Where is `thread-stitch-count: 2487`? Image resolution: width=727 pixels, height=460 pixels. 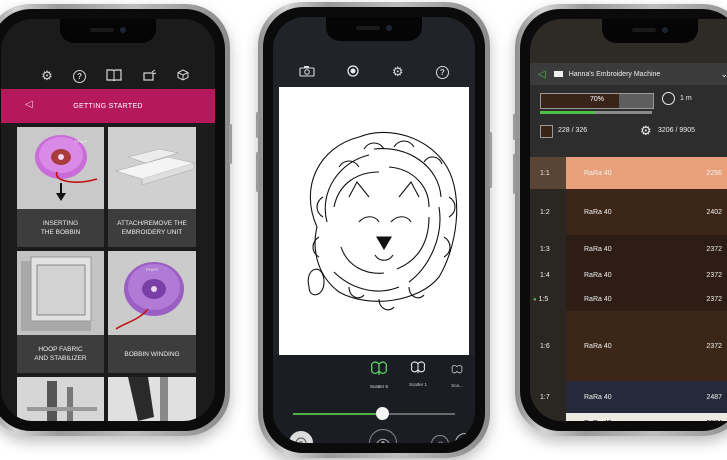 thread-stitch-count: 2487 is located at coordinates (714, 397).